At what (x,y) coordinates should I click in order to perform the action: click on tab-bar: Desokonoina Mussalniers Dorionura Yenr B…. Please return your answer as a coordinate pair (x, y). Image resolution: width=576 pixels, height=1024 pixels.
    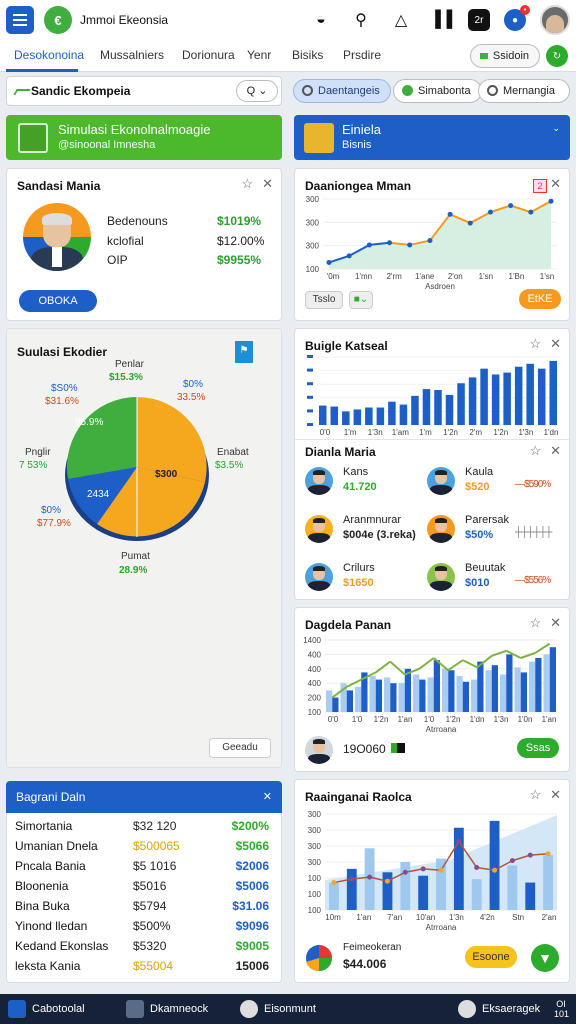
    Looking at the image, I should click on (288, 56).